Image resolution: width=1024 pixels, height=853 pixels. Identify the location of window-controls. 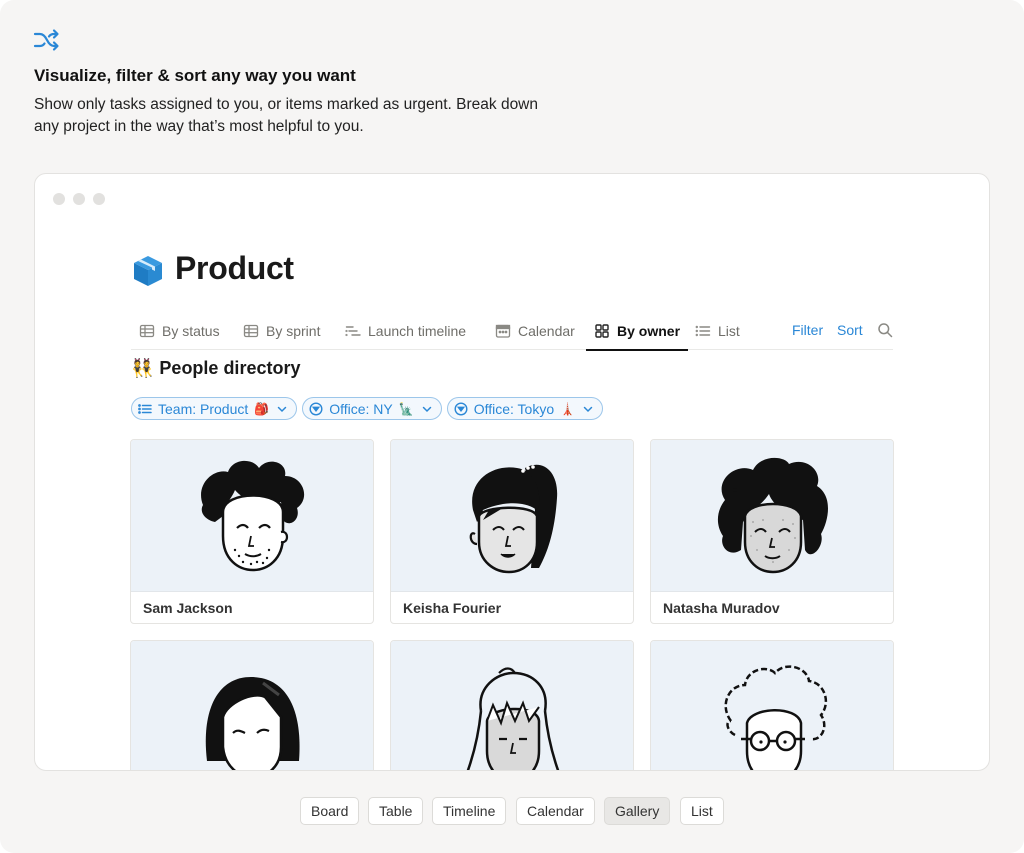
(79, 199).